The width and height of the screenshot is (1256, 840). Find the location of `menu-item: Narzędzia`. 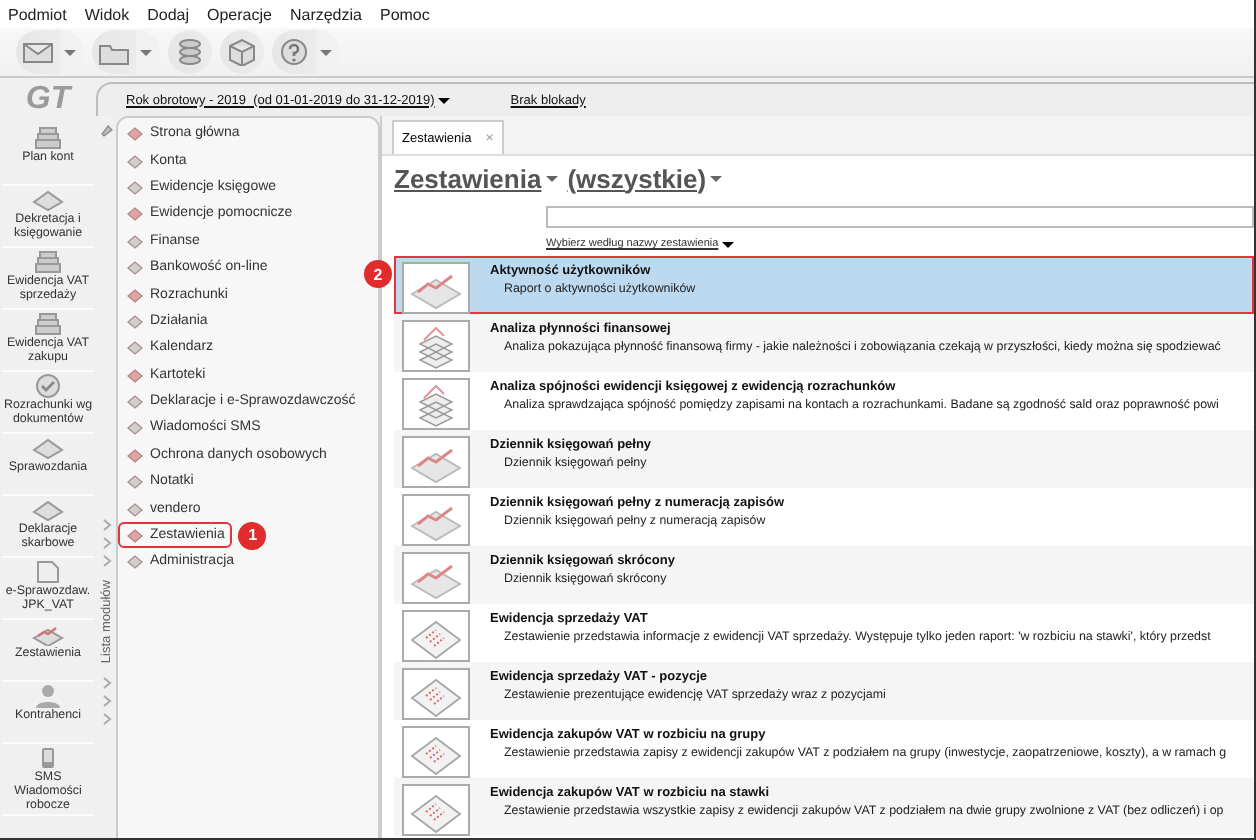

menu-item: Narzędzia is located at coordinates (325, 14).